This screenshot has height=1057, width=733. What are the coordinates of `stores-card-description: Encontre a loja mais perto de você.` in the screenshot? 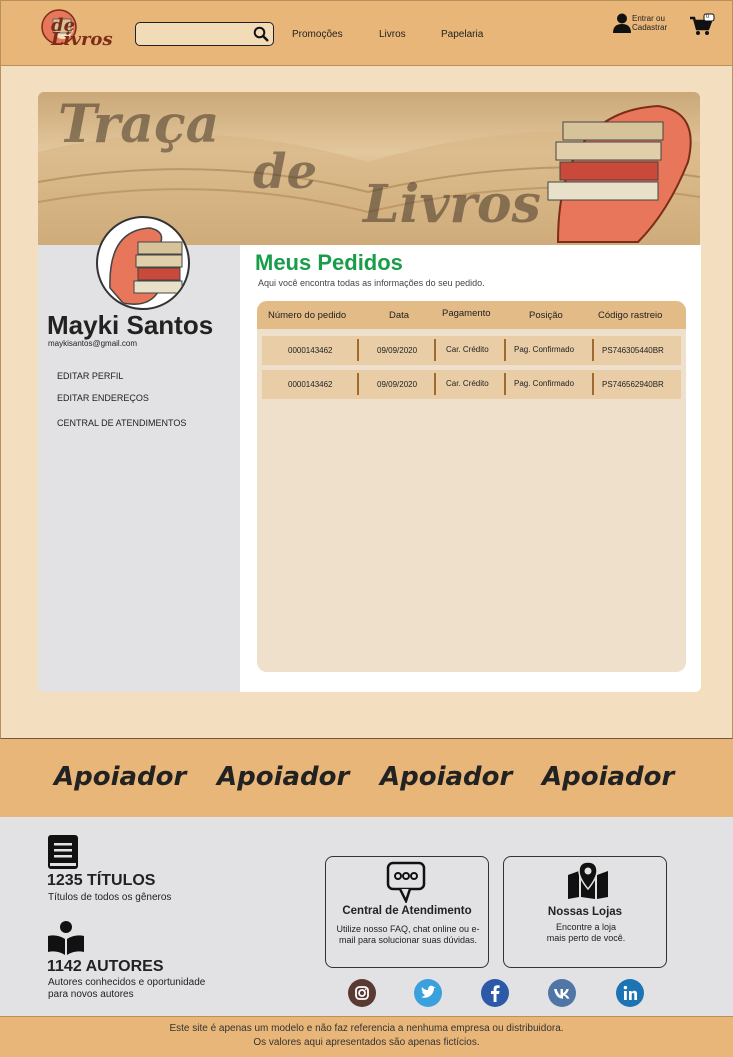 It's located at (586, 932).